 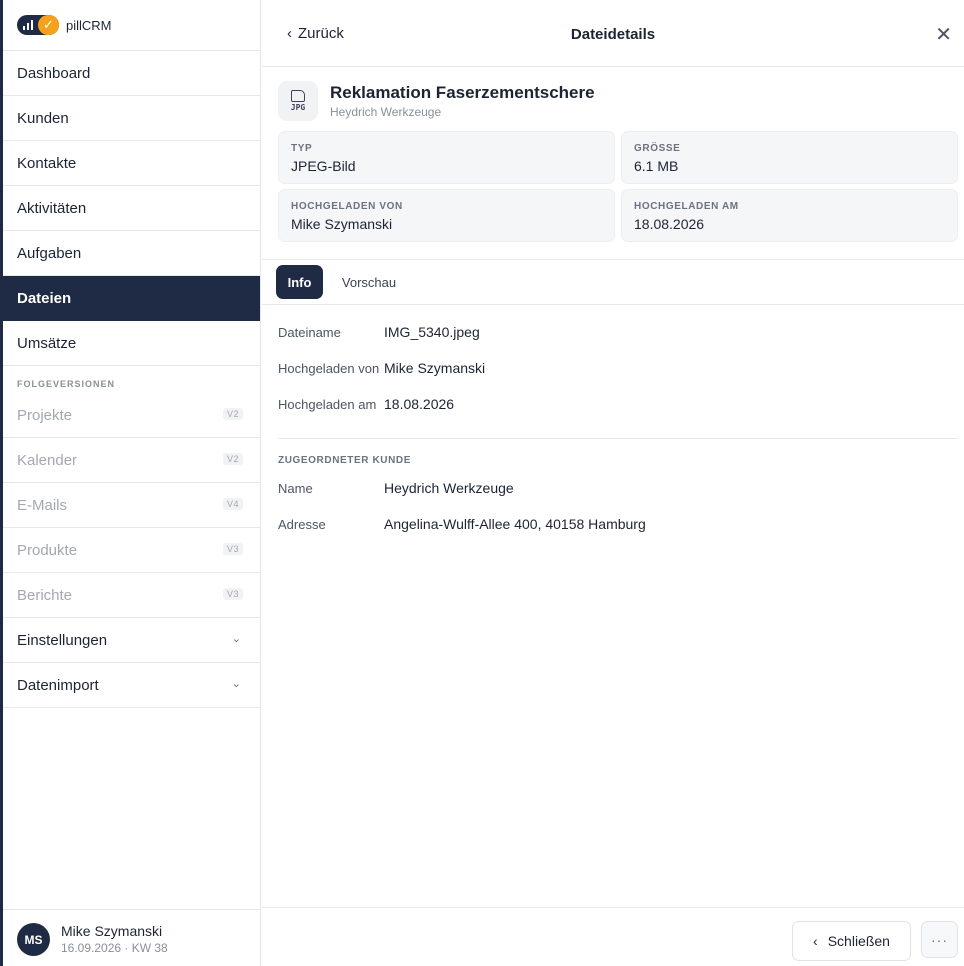 I want to click on meta-value: 18.08.2026, so click(x=669, y=224).